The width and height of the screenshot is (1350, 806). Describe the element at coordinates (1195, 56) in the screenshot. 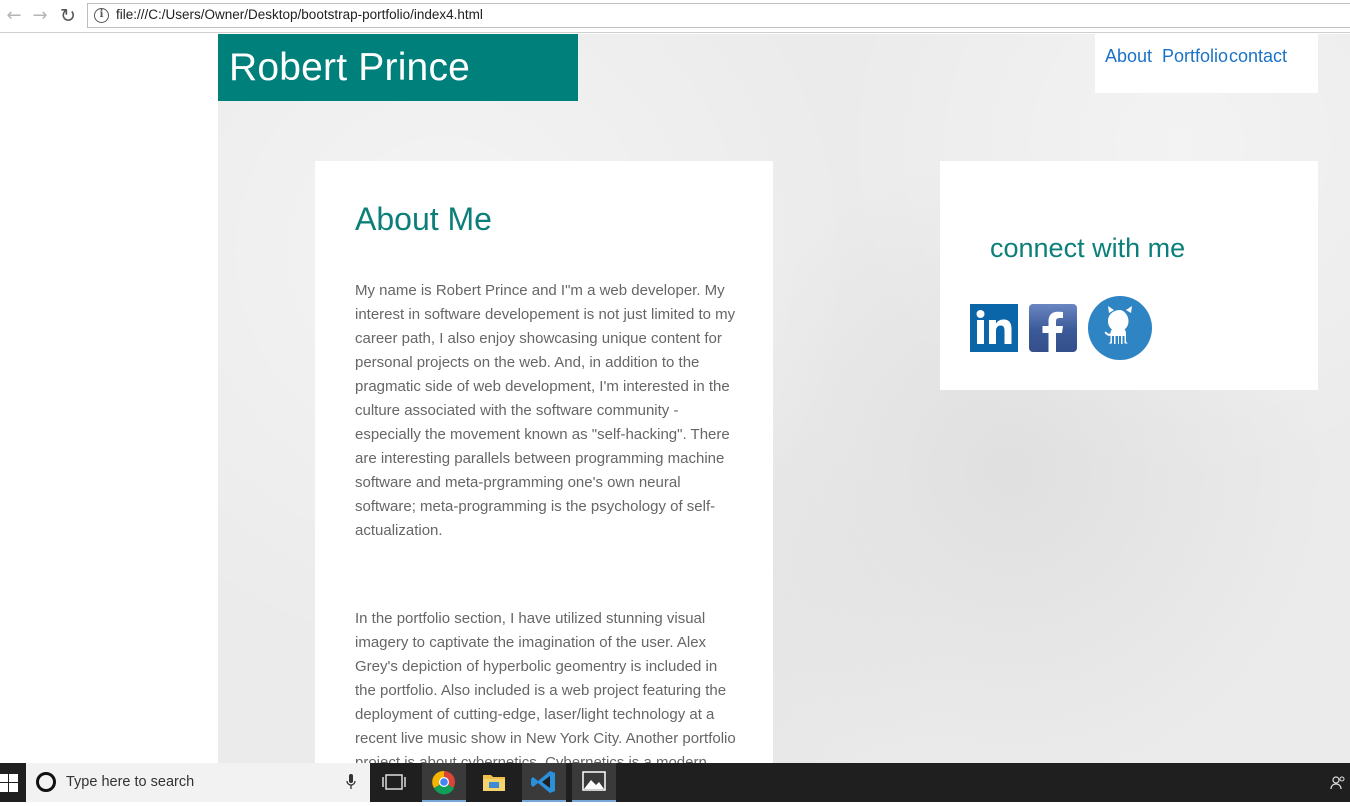

I see `nav-link-portfolio: Portfolio` at that location.